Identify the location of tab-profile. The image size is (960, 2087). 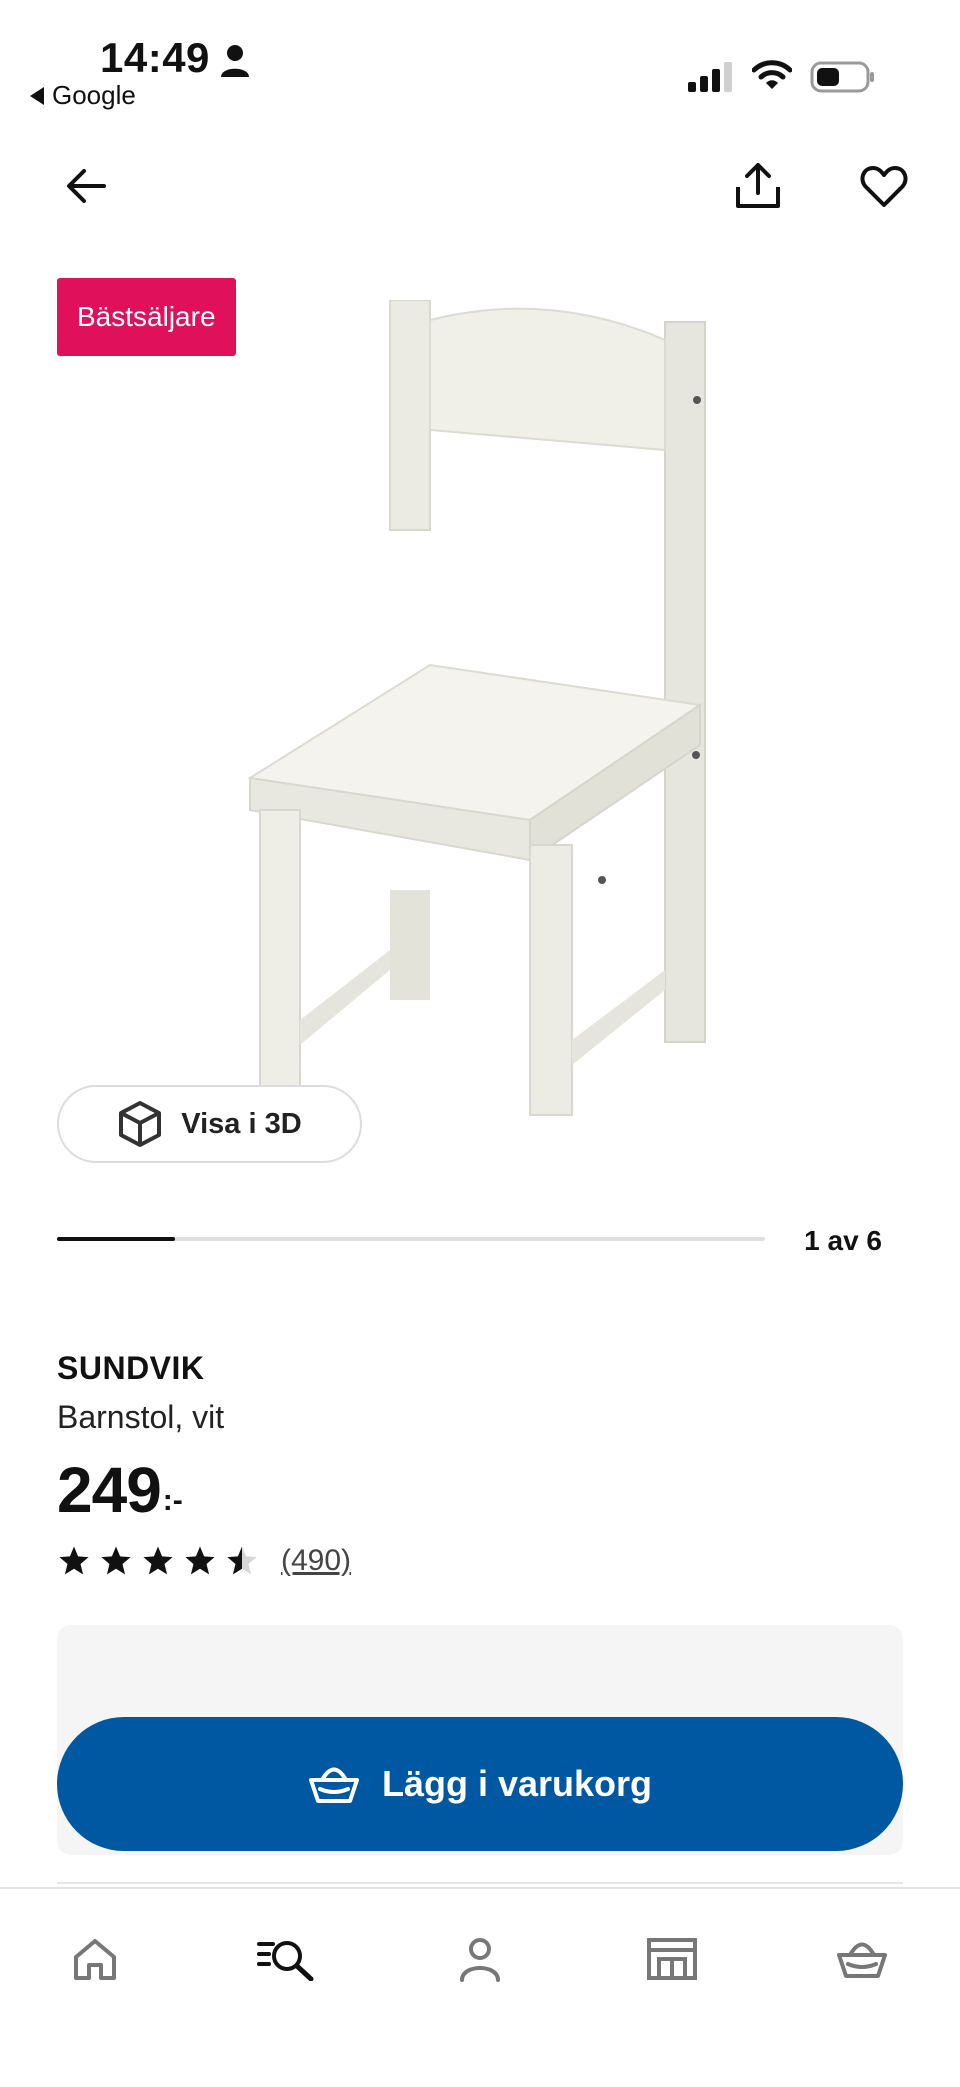
(480, 1959).